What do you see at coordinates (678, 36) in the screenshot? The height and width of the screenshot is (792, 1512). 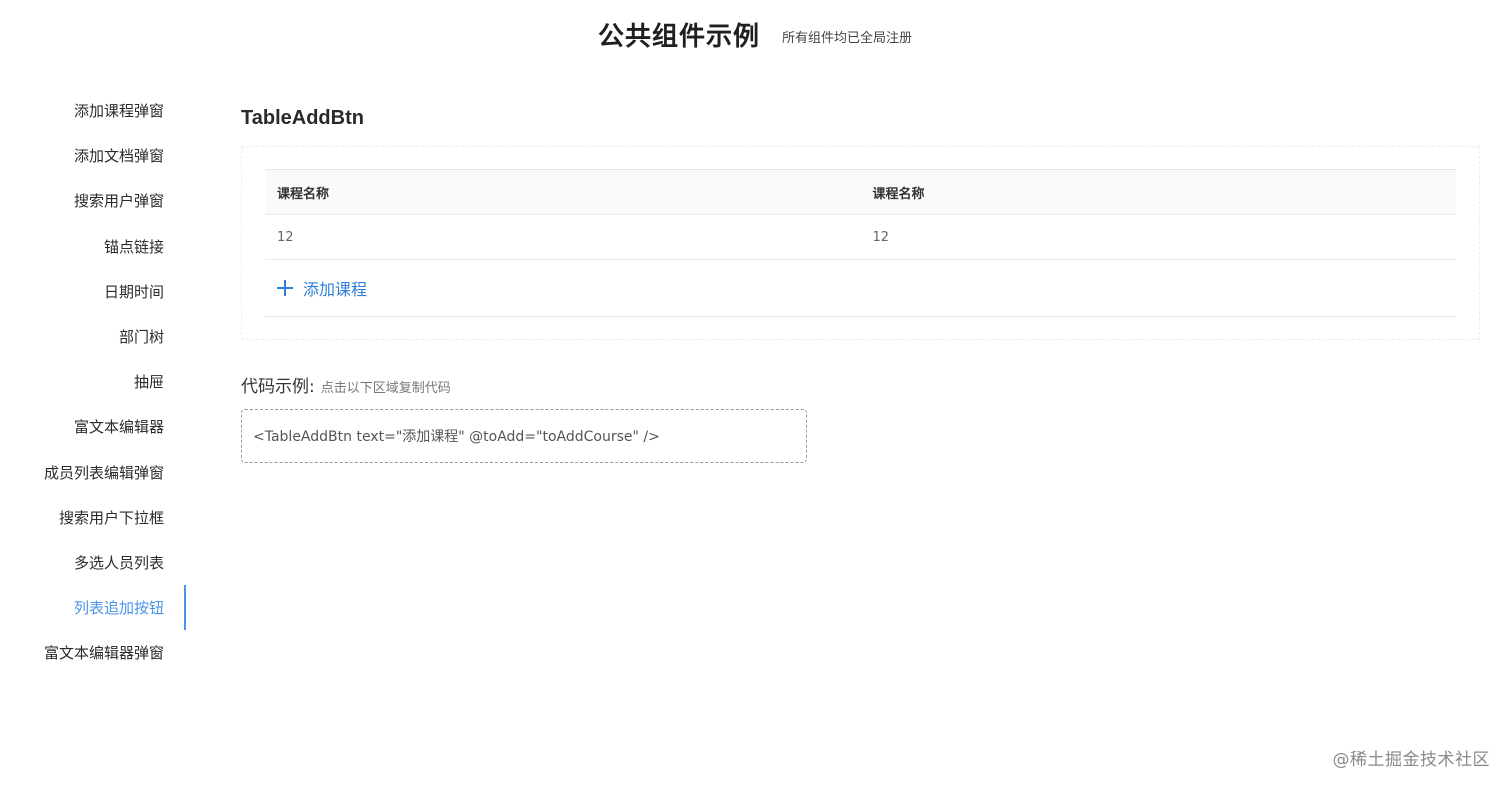 I see `page-title: 公共组件示例` at bounding box center [678, 36].